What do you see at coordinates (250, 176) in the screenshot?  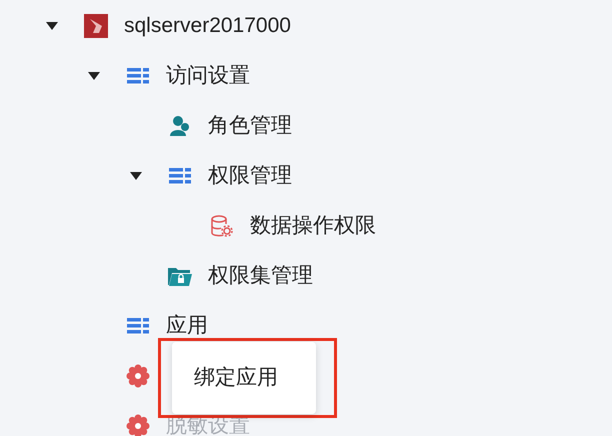 I see `tree-node-label: 权限管理` at bounding box center [250, 176].